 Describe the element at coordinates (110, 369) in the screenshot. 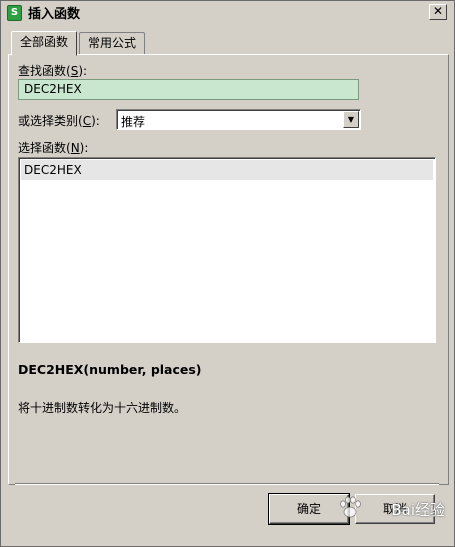

I see `function-signature: DEC2HEX(number, places)` at that location.